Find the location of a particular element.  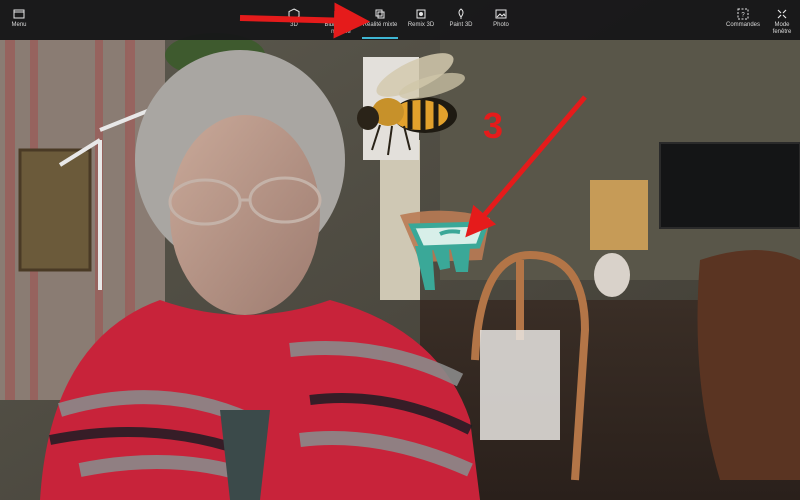

commands-icon: ? is located at coordinates (743, 14).